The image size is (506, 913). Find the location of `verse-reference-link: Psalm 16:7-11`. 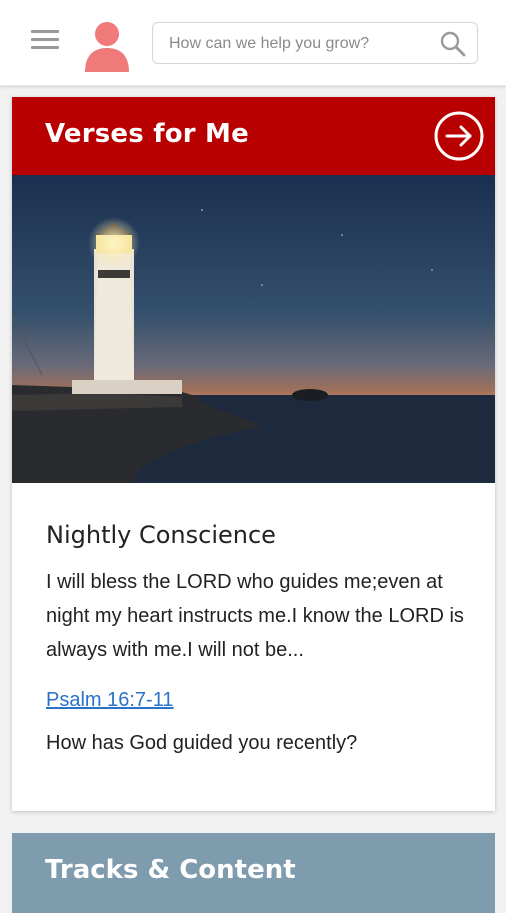

verse-reference-link: Psalm 16:7-11 is located at coordinates (109, 700).